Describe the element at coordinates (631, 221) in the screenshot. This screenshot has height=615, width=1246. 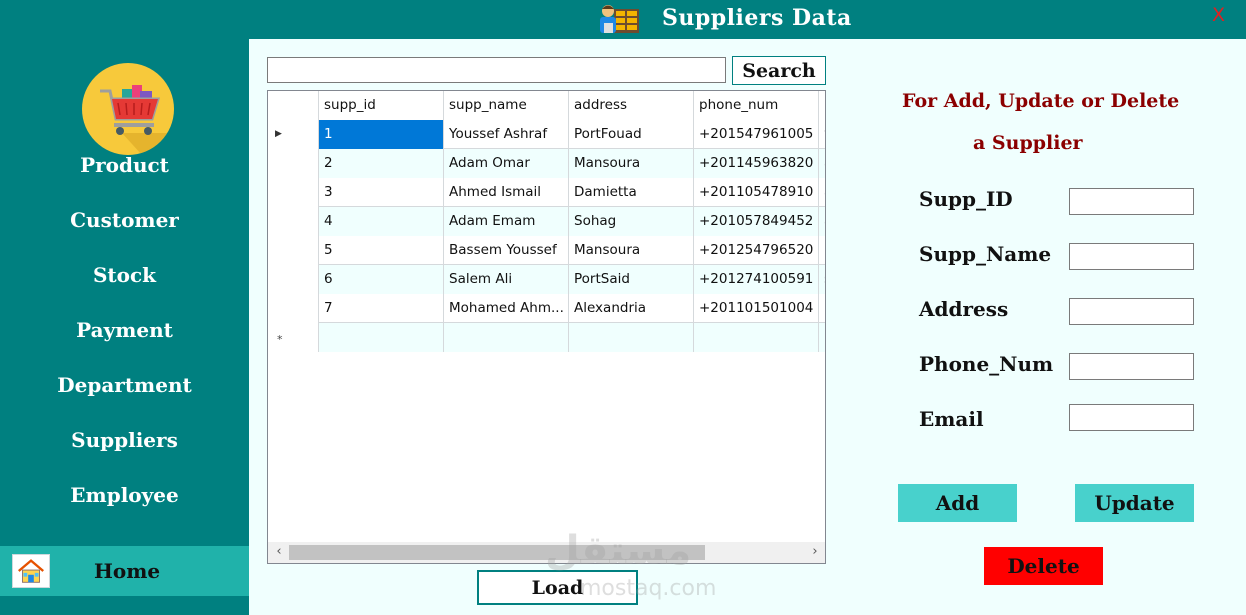
I see `table-cell-address: Sohag` at that location.